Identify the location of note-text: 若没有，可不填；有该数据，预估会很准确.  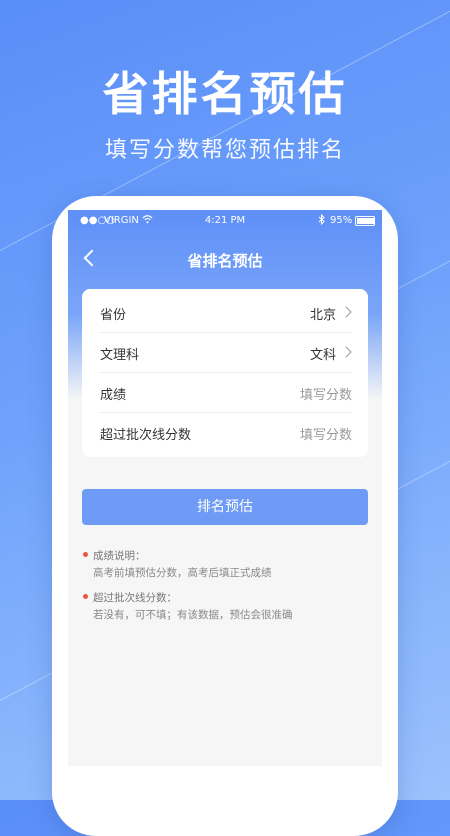
(193, 615).